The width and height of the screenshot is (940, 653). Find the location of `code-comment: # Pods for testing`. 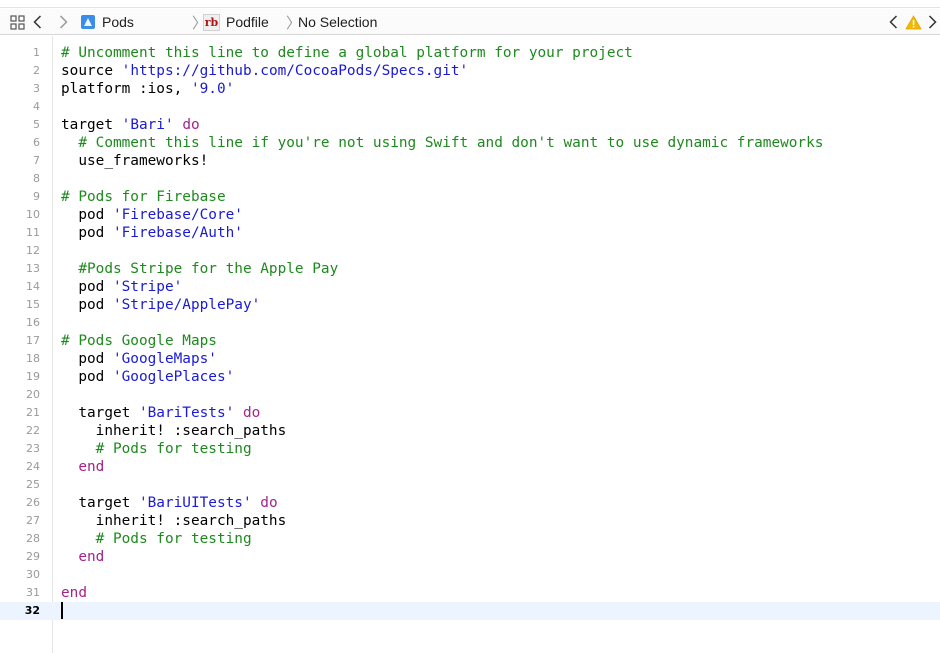

code-comment: # Pods for testing is located at coordinates (173, 449).